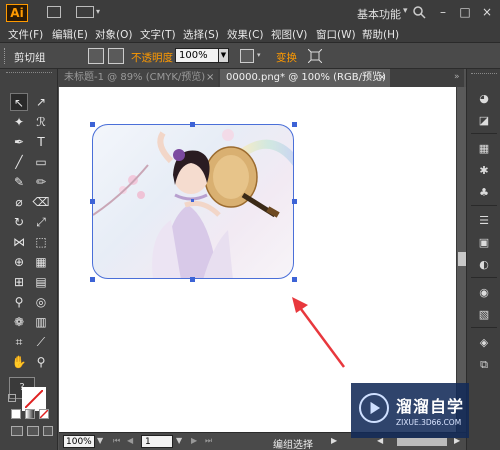  Describe the element at coordinates (208, 441) in the screenshot. I see `last-artboard-icon: ⏭` at that location.